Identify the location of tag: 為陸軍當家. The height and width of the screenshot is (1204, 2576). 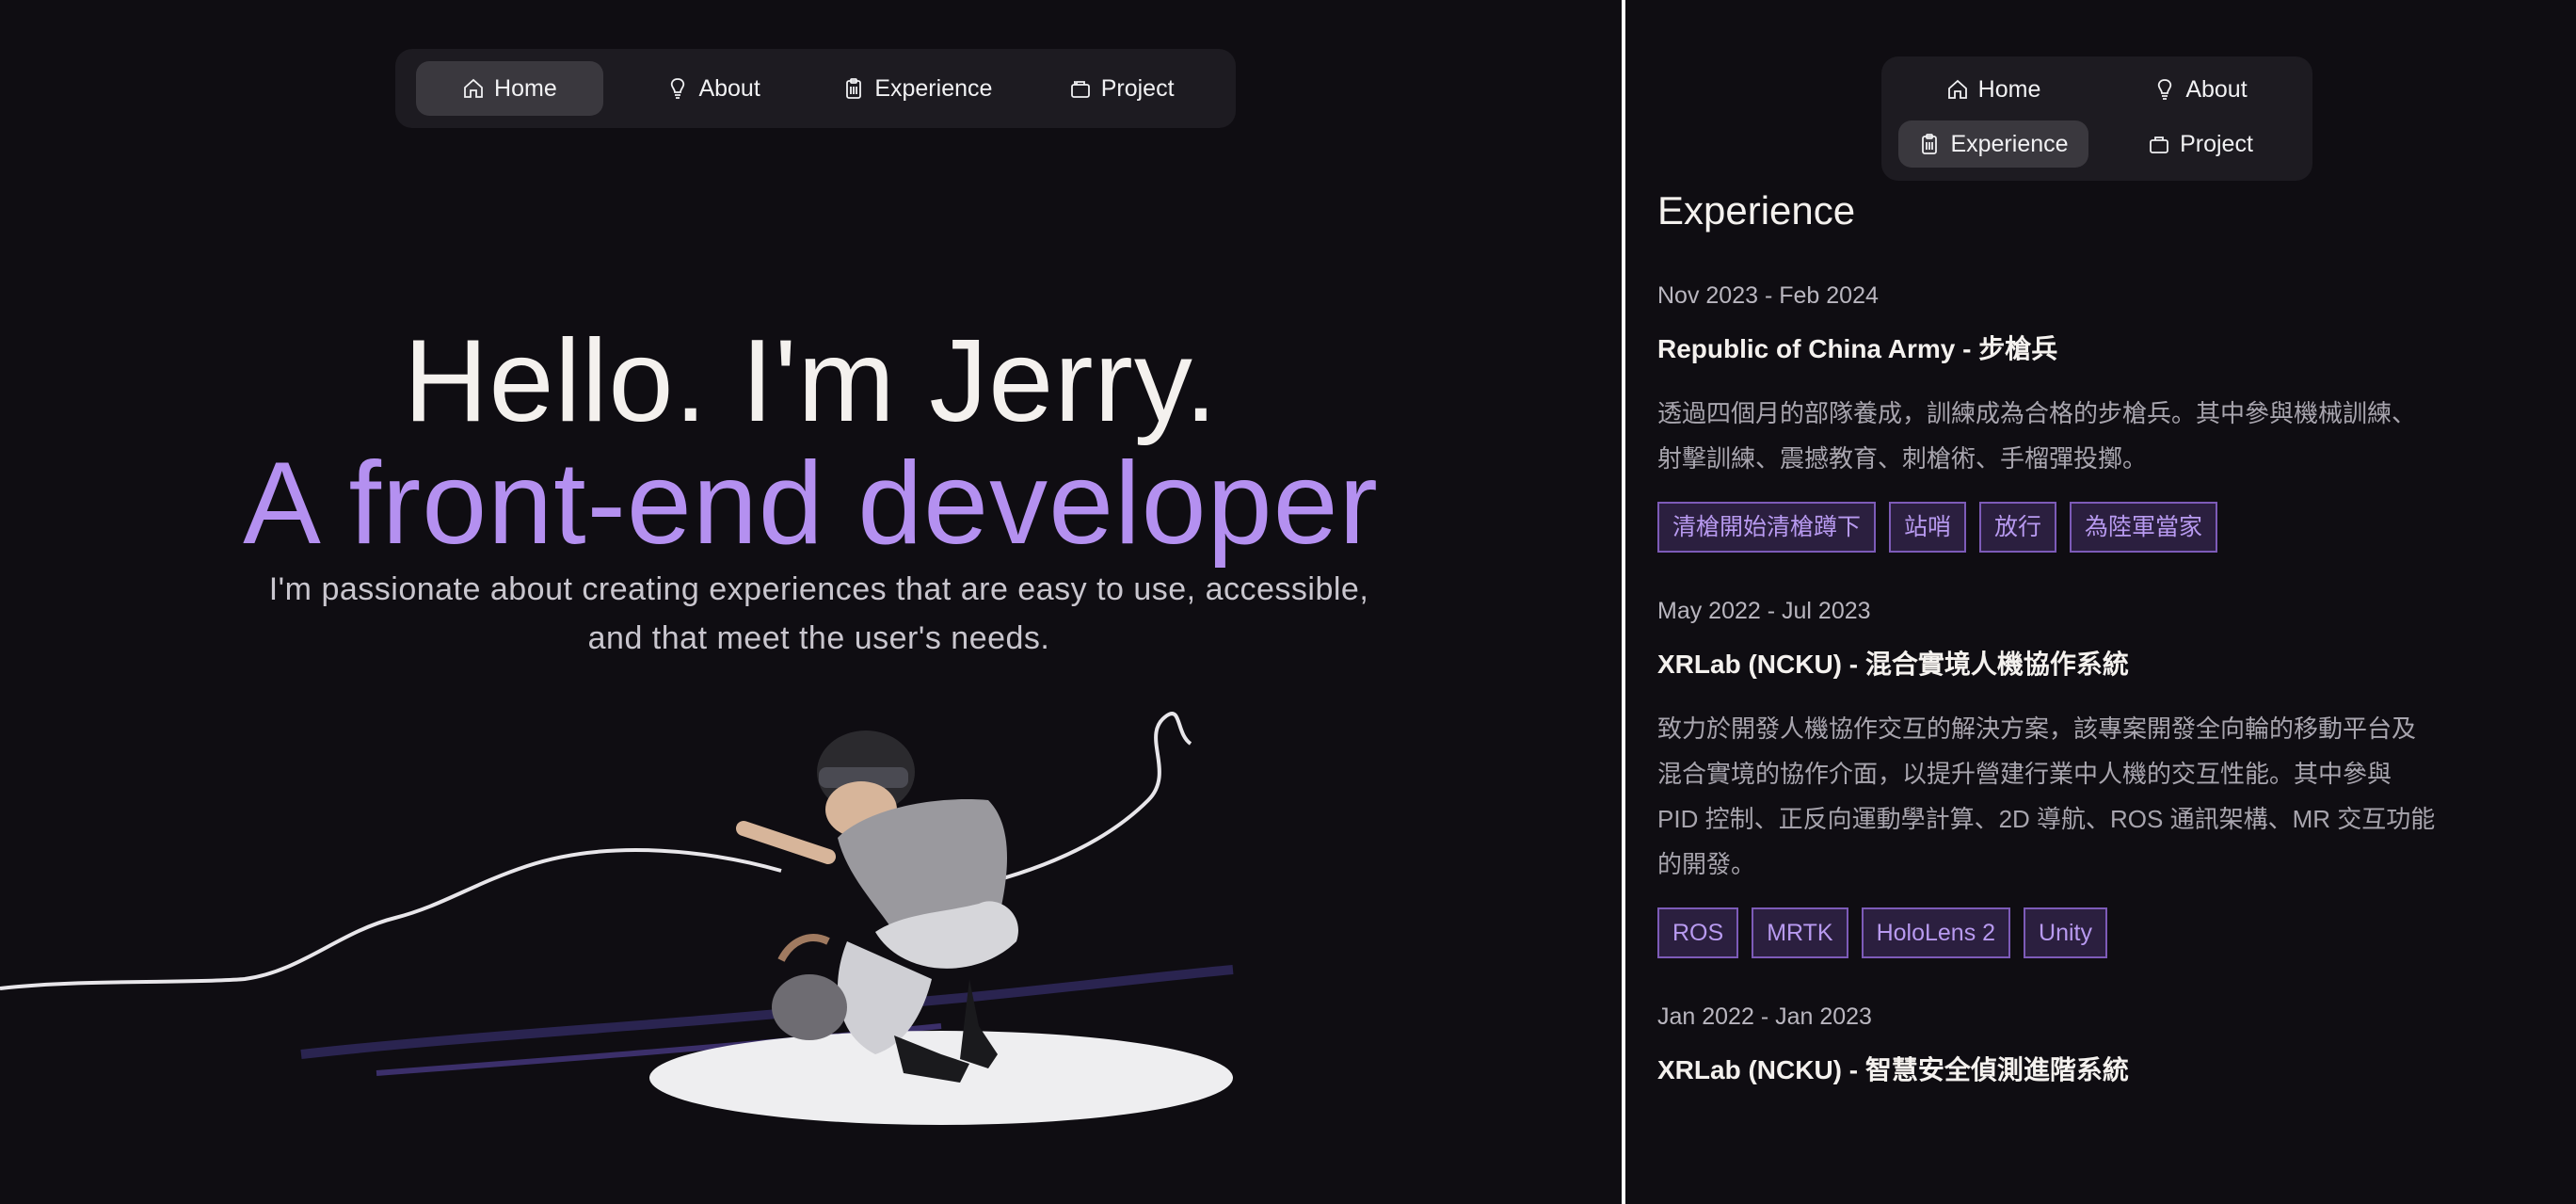
(2144, 528).